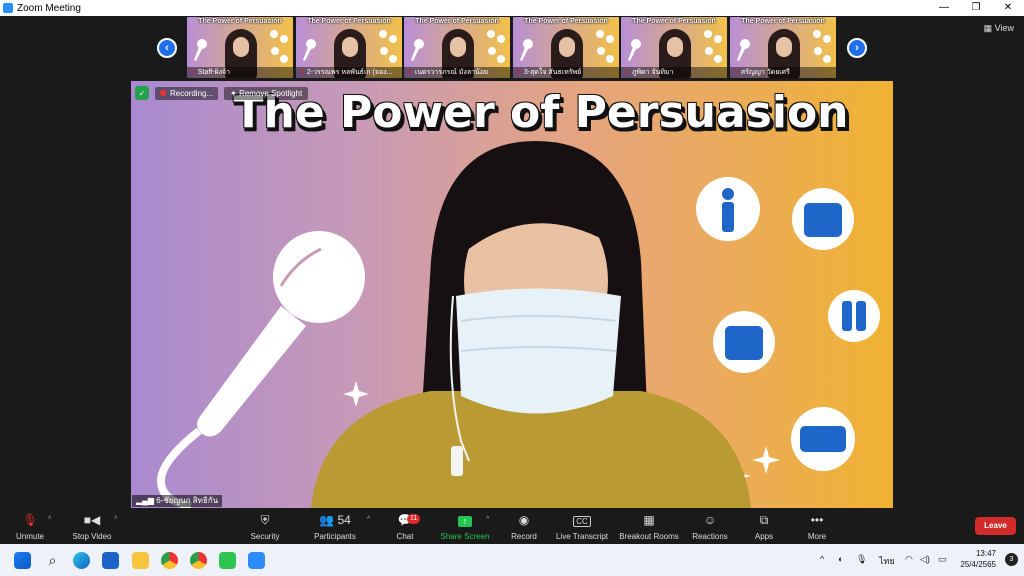  Describe the element at coordinates (909, 559) in the screenshot. I see `wifi-icon: ◠` at that location.